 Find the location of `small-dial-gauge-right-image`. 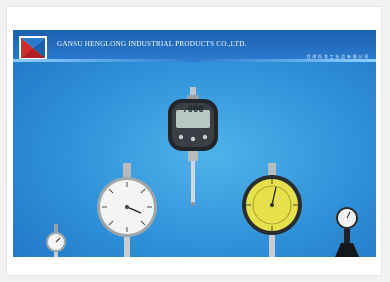

small-dial-gauge-right-image is located at coordinates (347, 229).